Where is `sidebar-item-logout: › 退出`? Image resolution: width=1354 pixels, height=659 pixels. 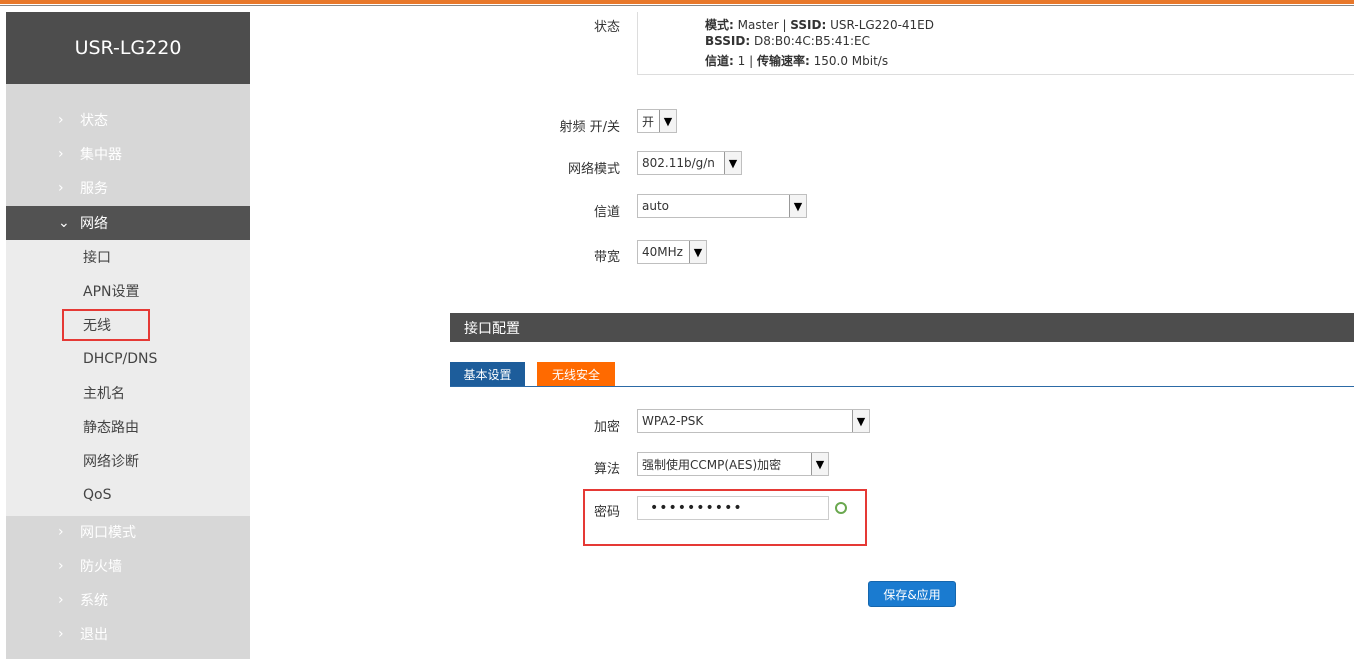 sidebar-item-logout: › 退出 is located at coordinates (128, 634).